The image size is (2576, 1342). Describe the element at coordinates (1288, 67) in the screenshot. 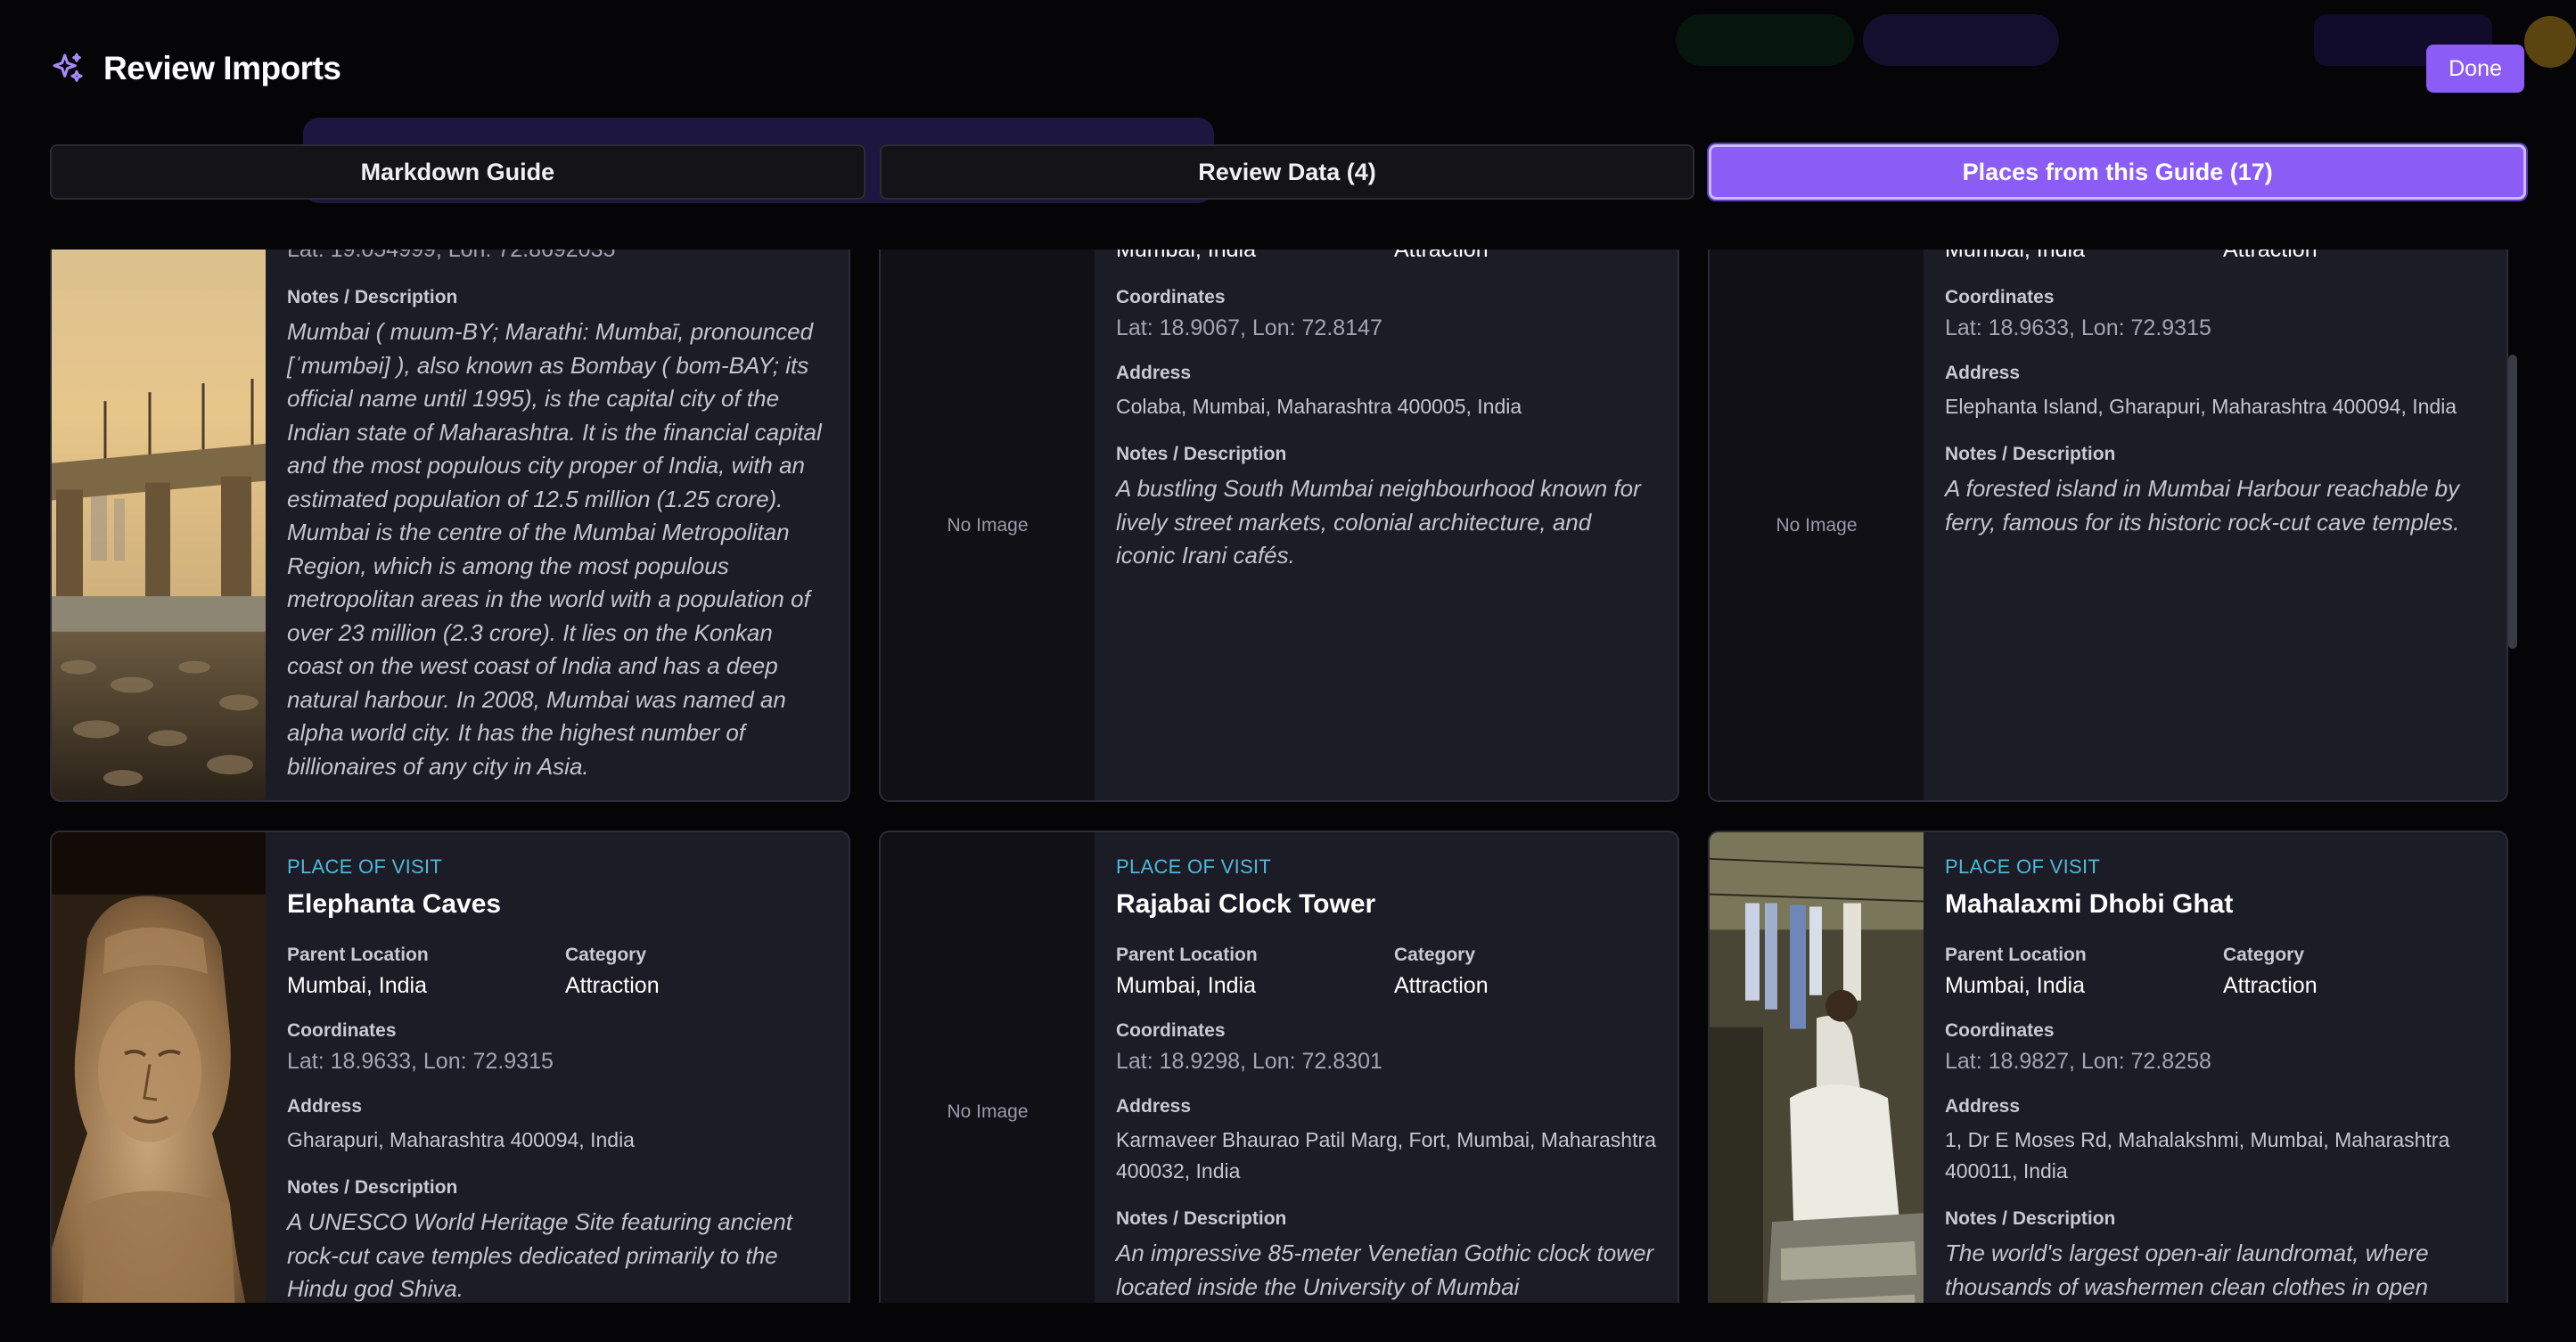

I see `modal-header: Review Imports Done` at that location.